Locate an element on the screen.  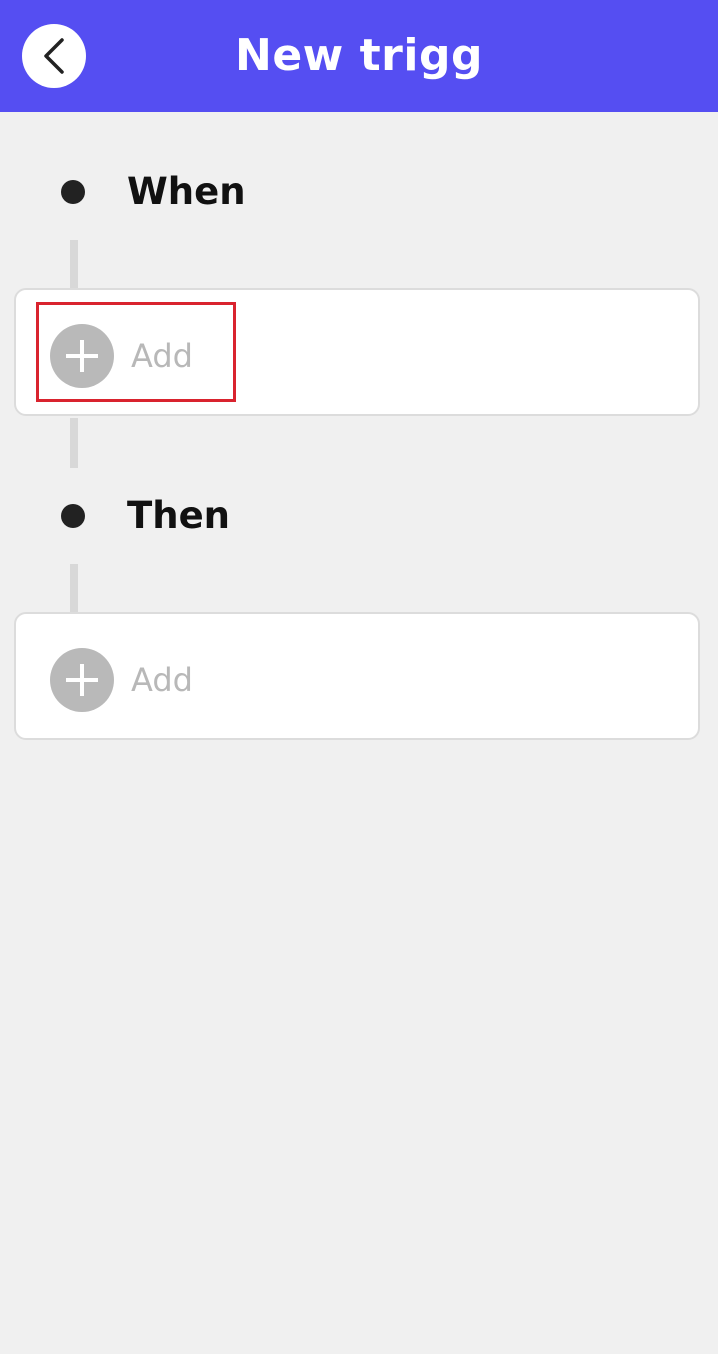
when-add-button: Add is located at coordinates (136, 352).